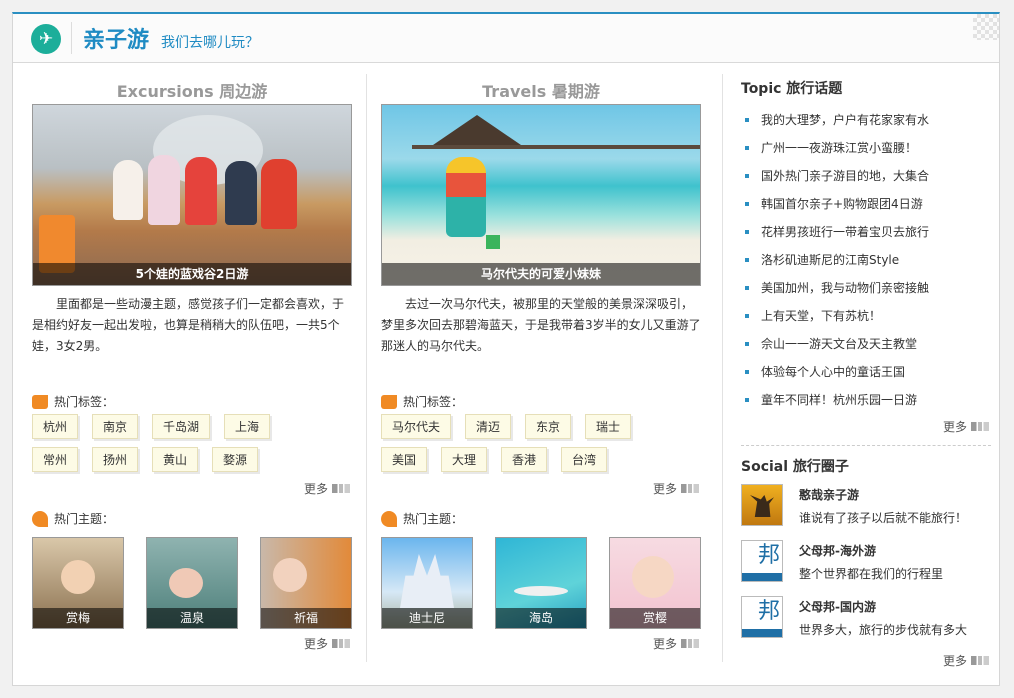  What do you see at coordinates (192, 643) in the screenshot?
I see `excursions-topics-more-link: 更多` at bounding box center [192, 643].